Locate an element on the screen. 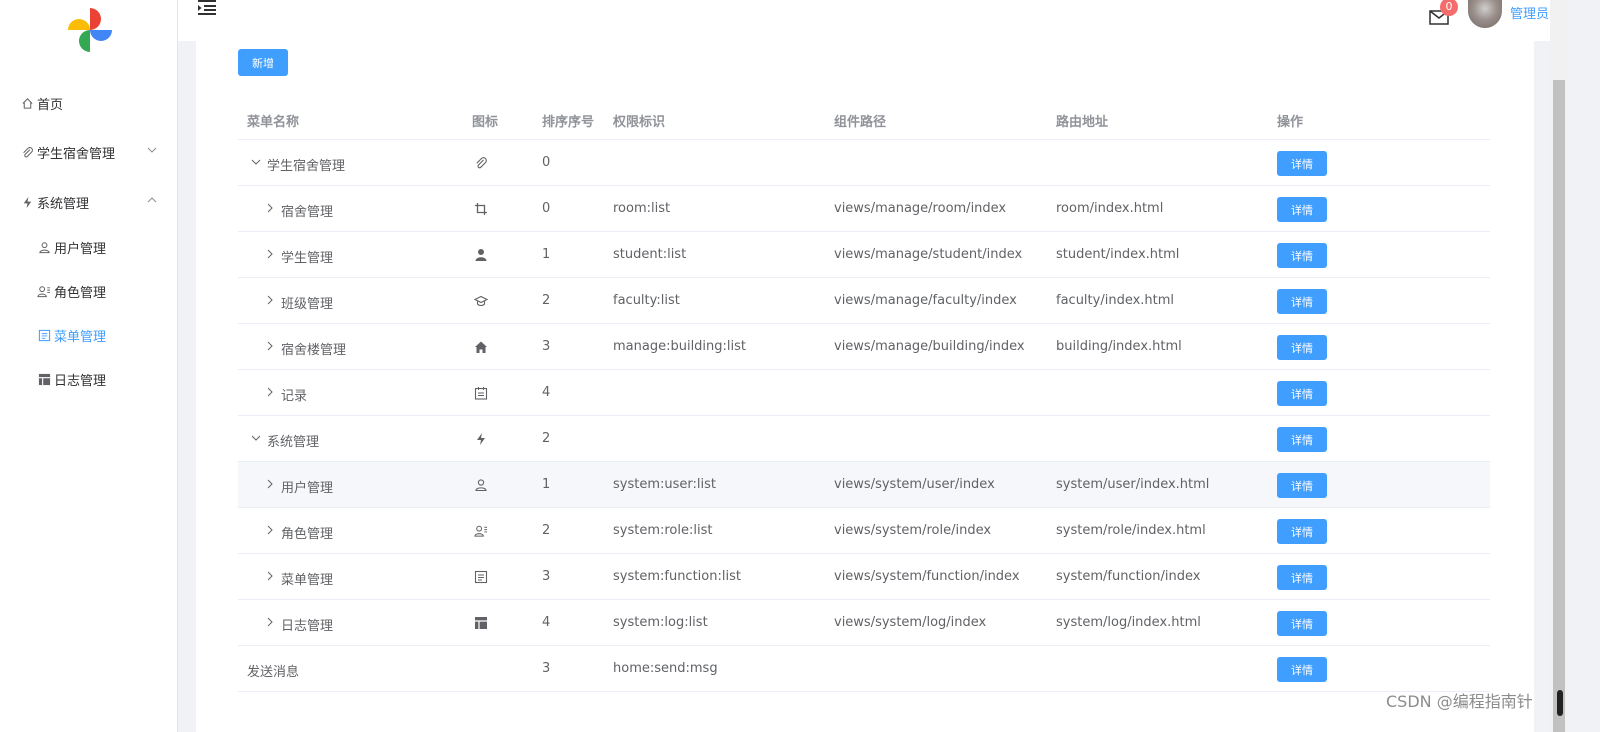 The width and height of the screenshot is (1600, 732). sidebar-item-home: 首页 is located at coordinates (89, 103).